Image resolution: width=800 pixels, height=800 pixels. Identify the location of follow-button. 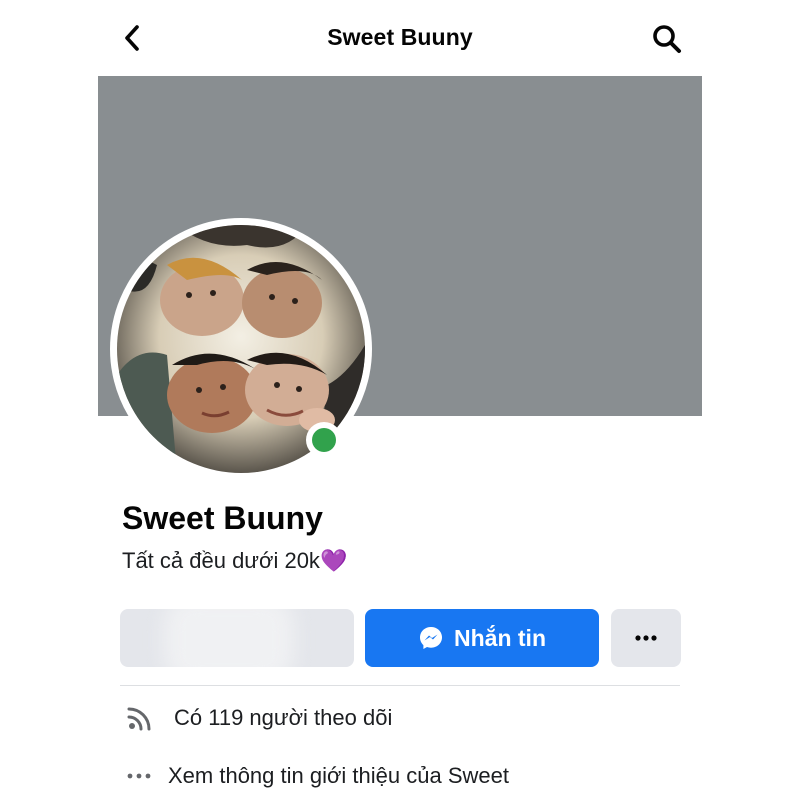
(237, 638).